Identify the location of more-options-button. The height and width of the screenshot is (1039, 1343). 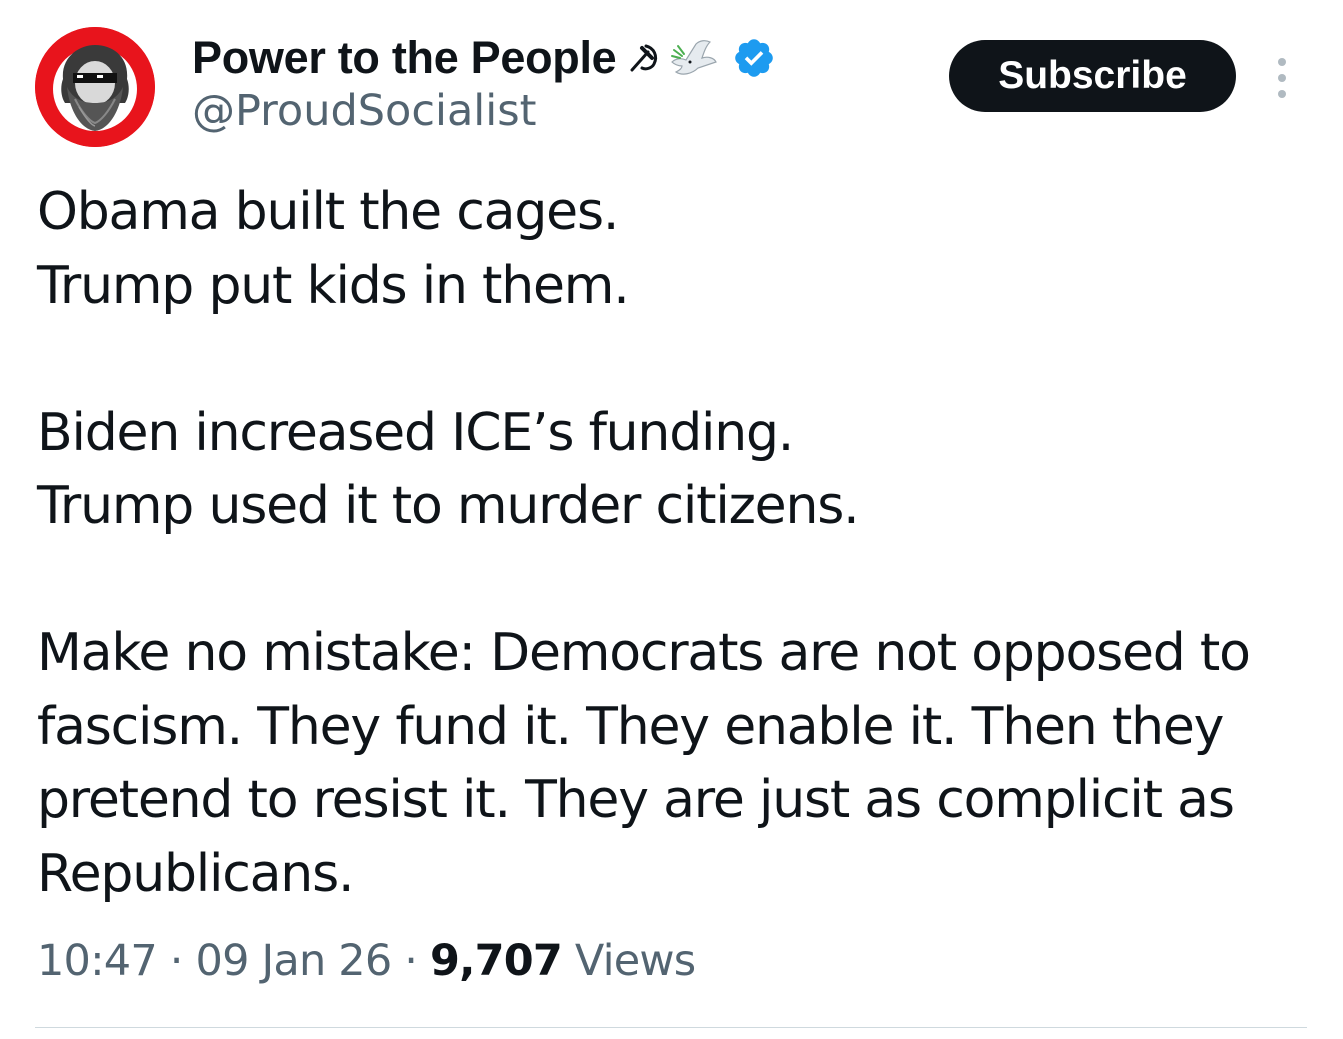
(1282, 78).